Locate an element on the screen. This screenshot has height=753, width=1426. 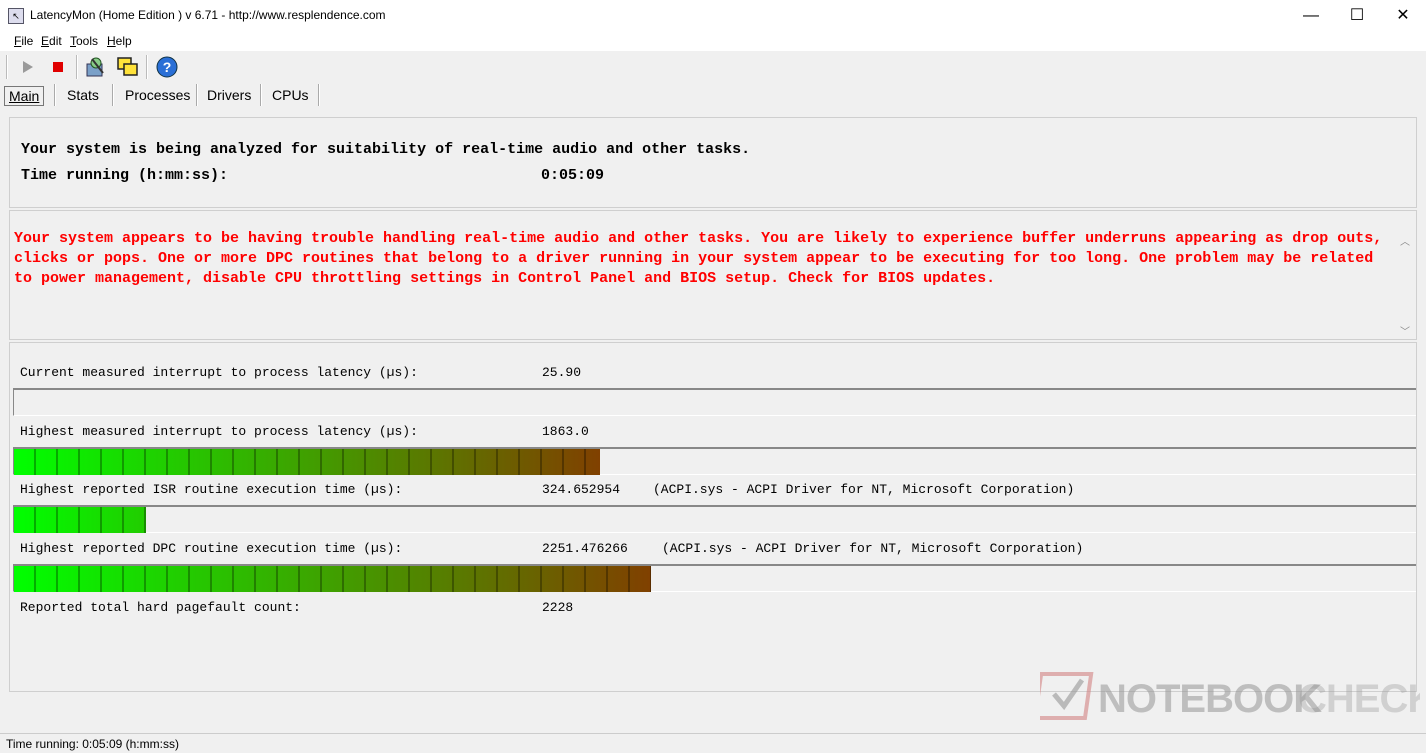
stop-button is located at coordinates (58, 67).